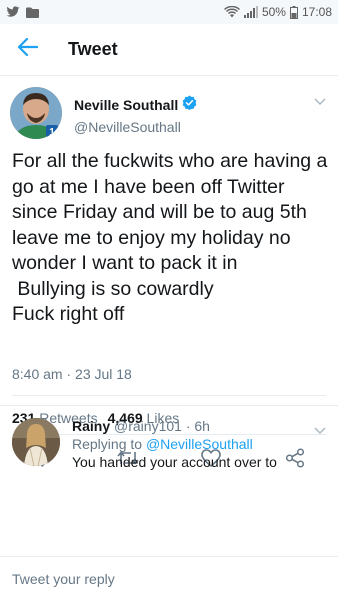  What do you see at coordinates (13, 12) in the screenshot?
I see `twitter-bird-icon` at bounding box center [13, 12].